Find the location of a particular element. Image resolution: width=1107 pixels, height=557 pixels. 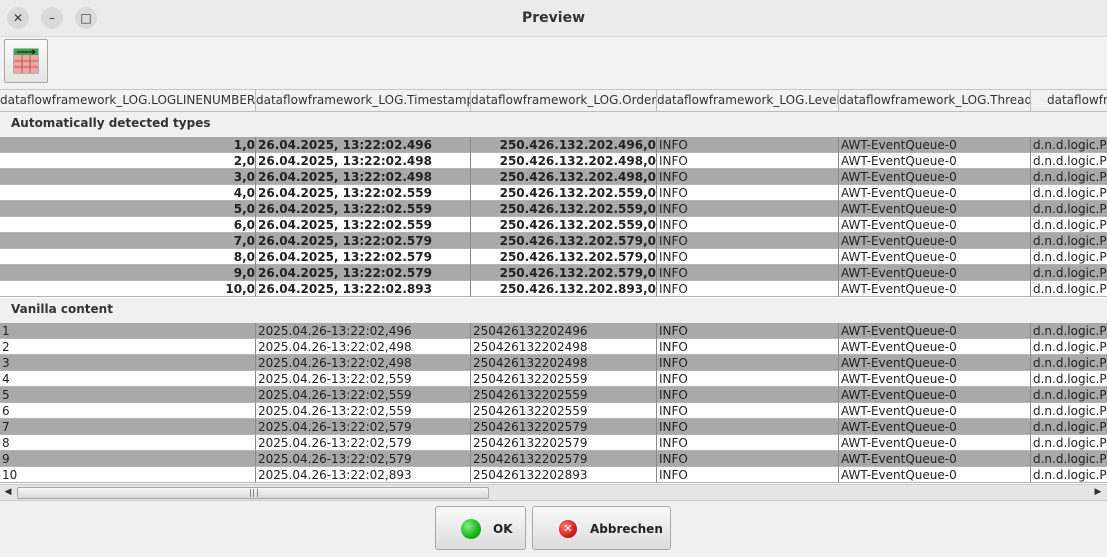

column-header-order: dataflowframework_LOG.Order is located at coordinates (564, 100).